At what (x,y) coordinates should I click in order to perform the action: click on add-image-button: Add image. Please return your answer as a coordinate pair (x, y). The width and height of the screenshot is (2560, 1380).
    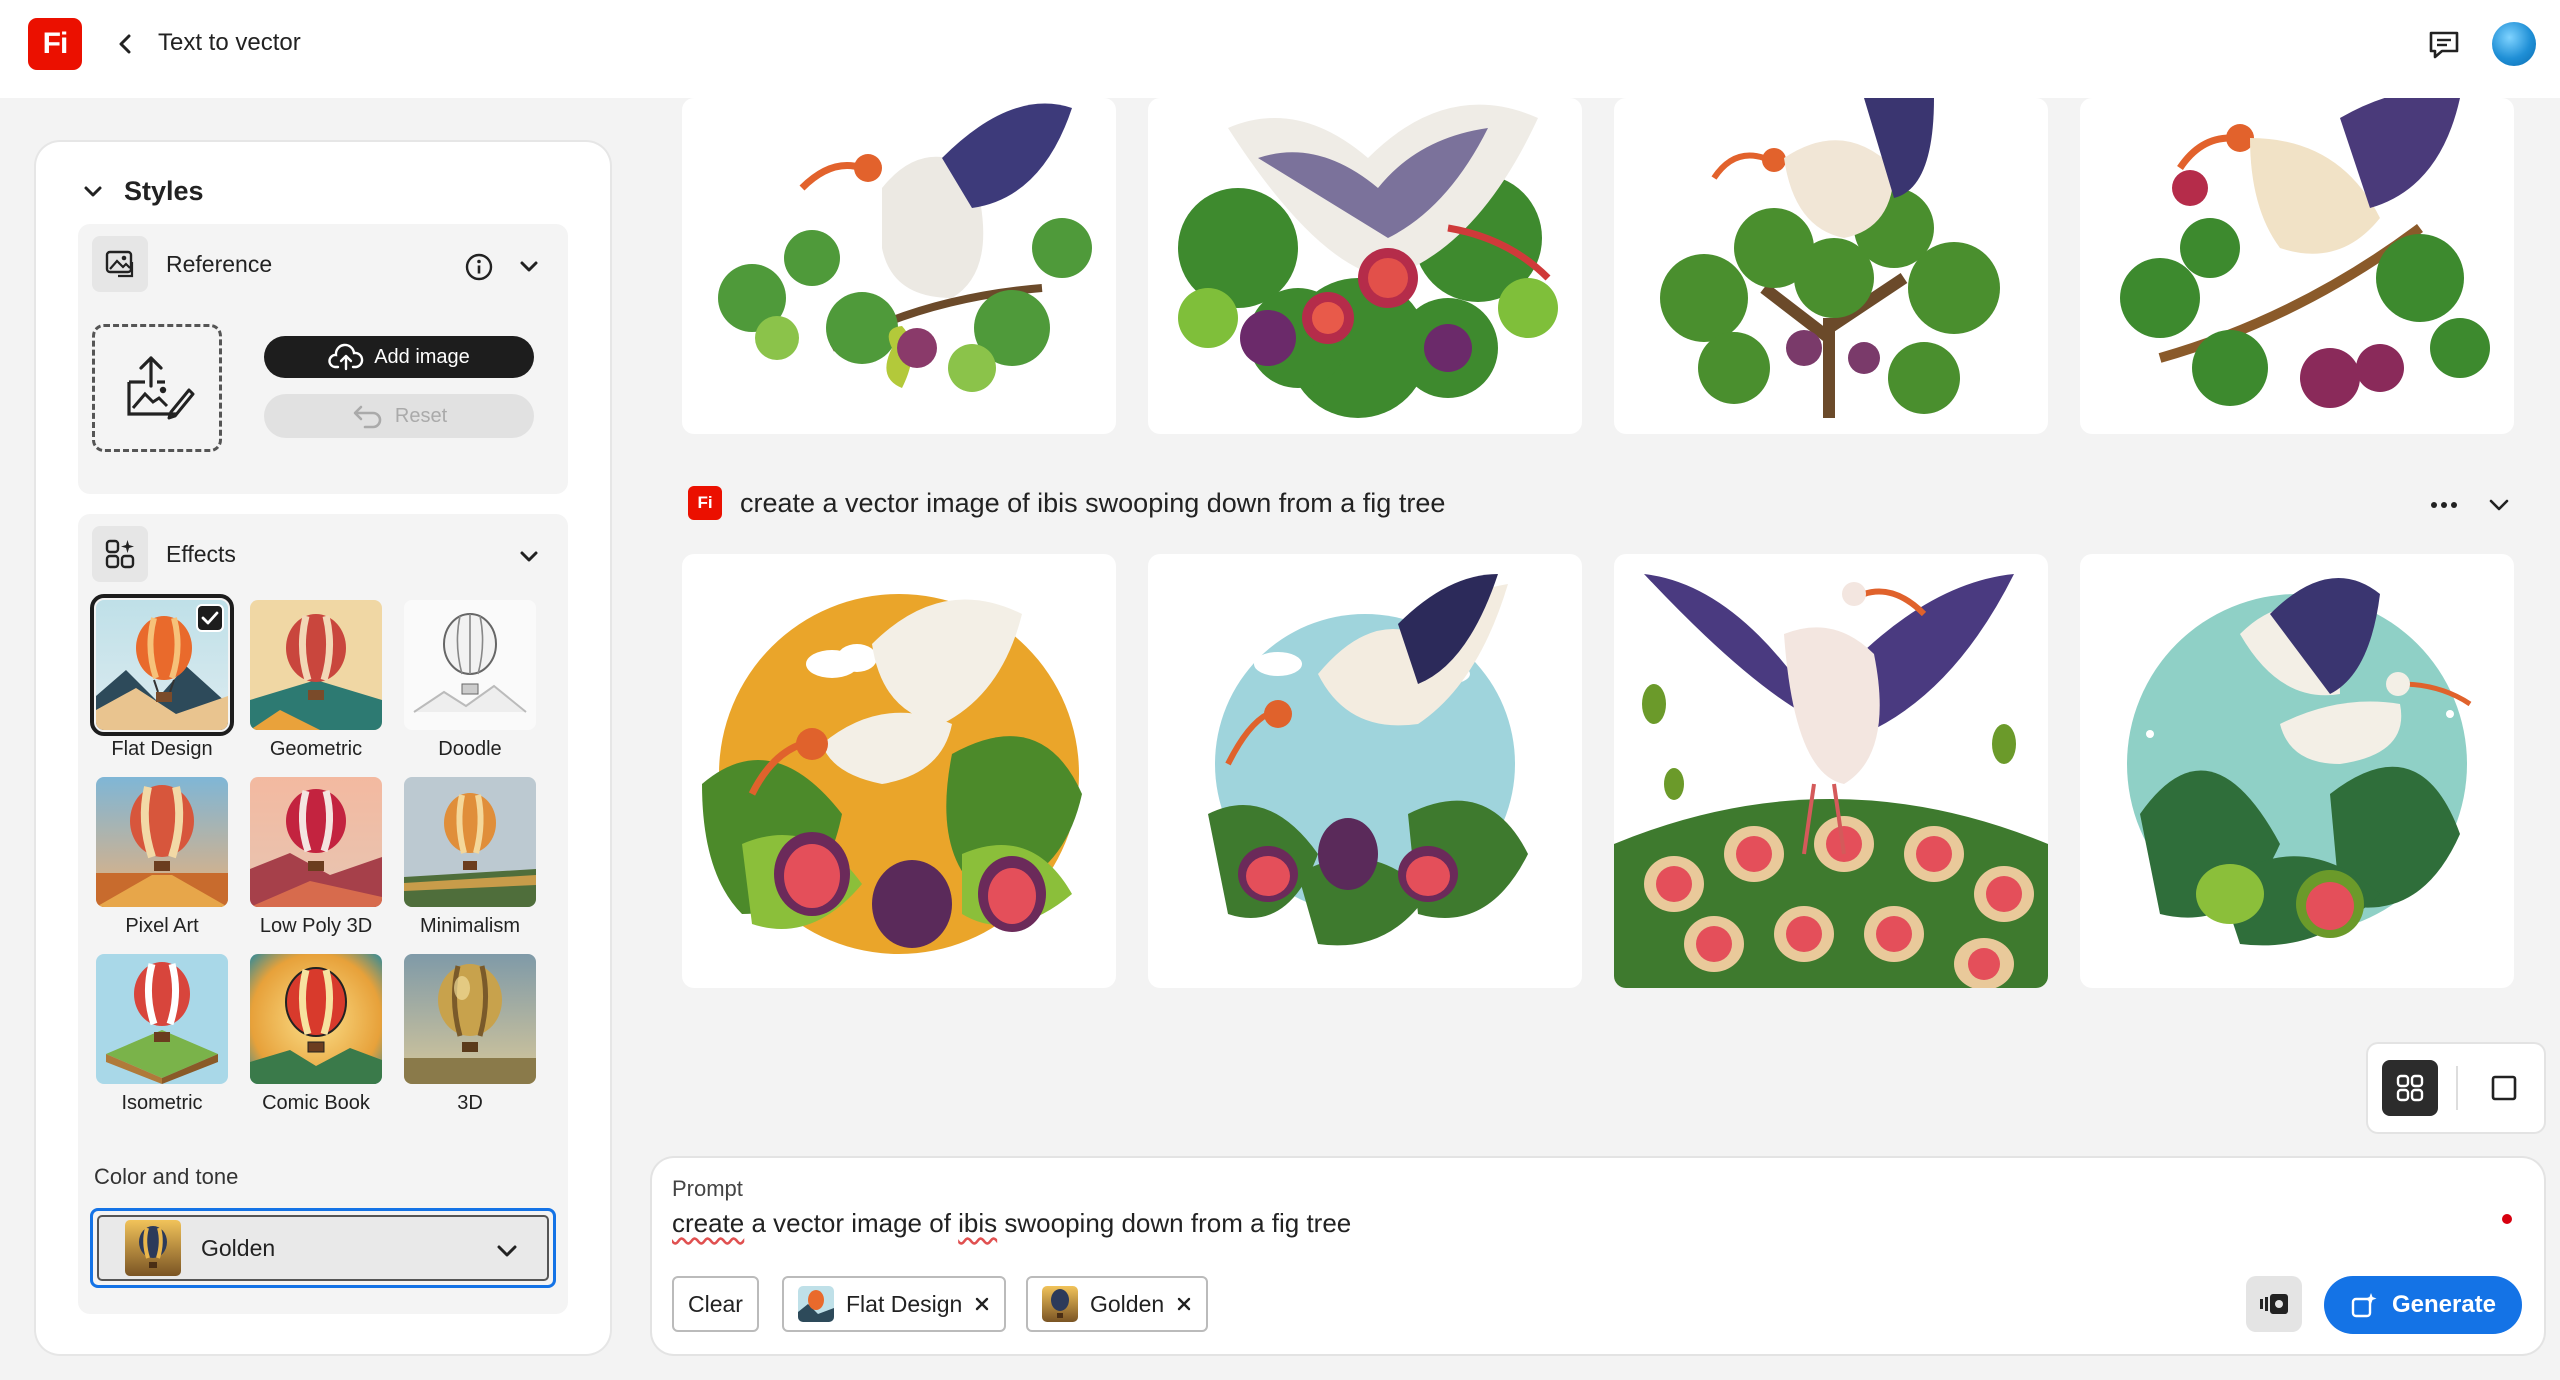
    Looking at the image, I should click on (399, 357).